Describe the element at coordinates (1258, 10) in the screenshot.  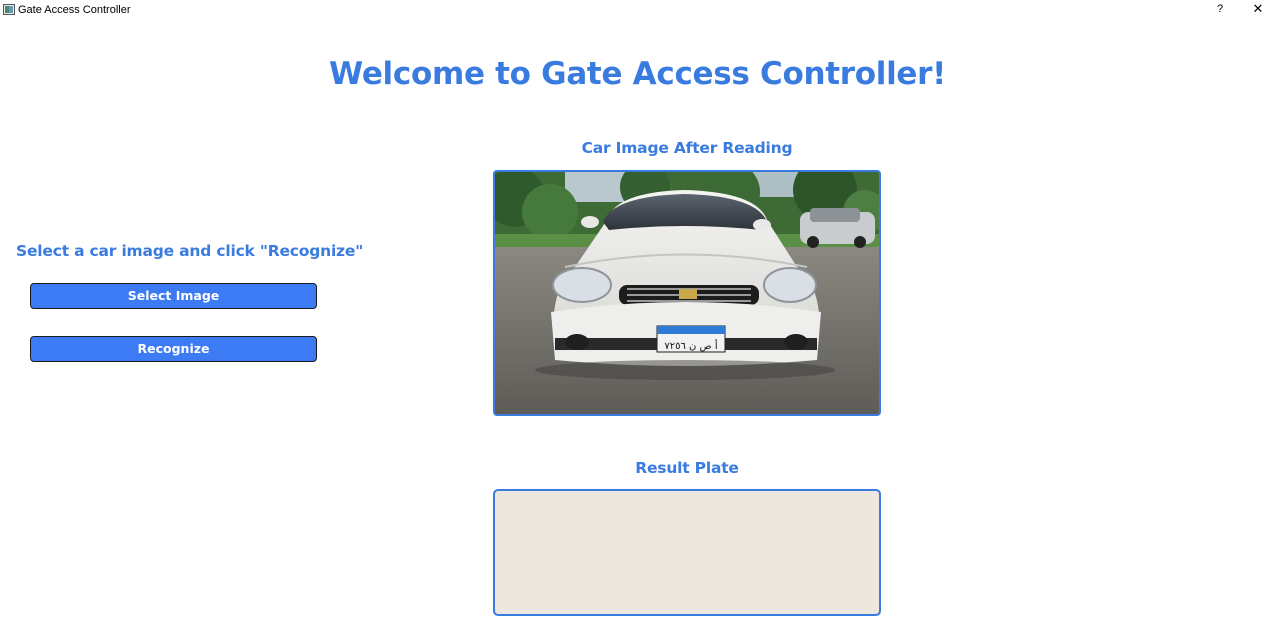
I see `close-button: ✕` at that location.